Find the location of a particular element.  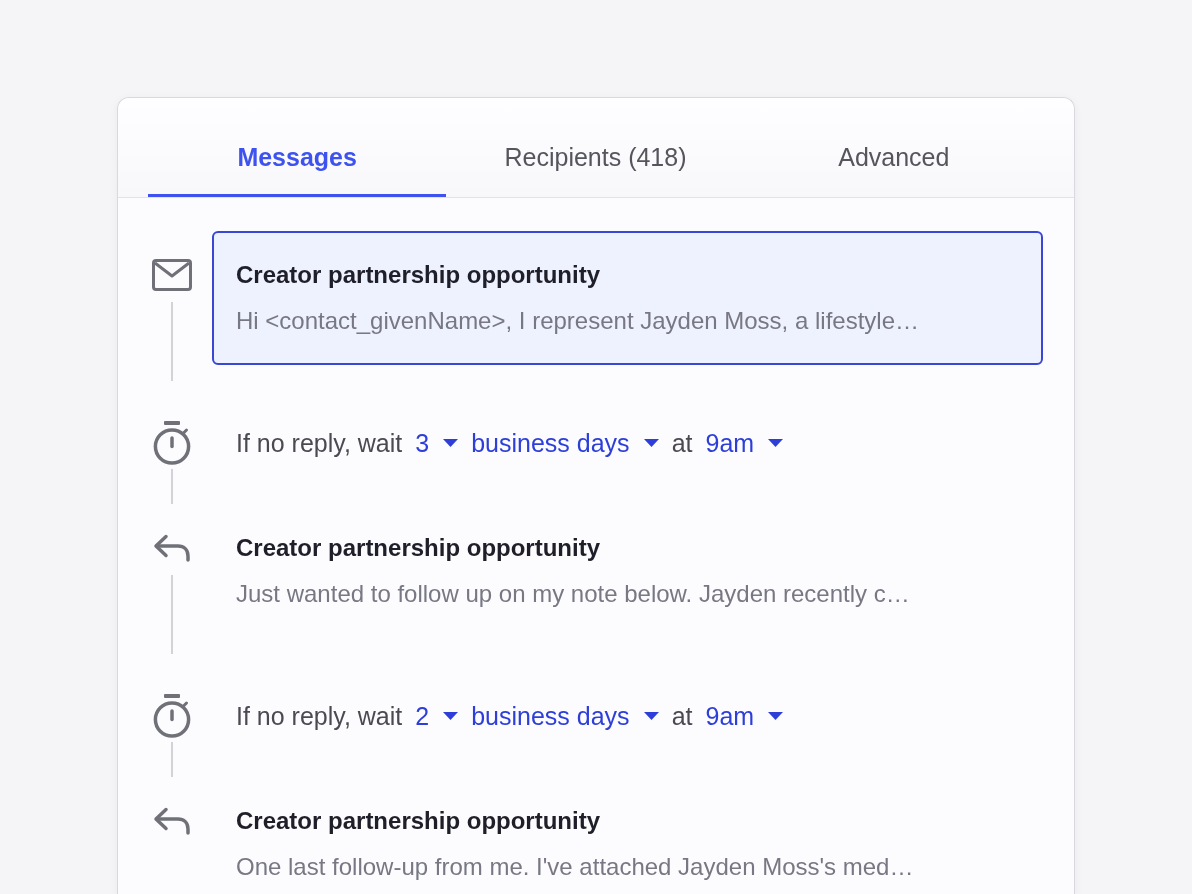

tab: Recipients (418) is located at coordinates (595, 147).